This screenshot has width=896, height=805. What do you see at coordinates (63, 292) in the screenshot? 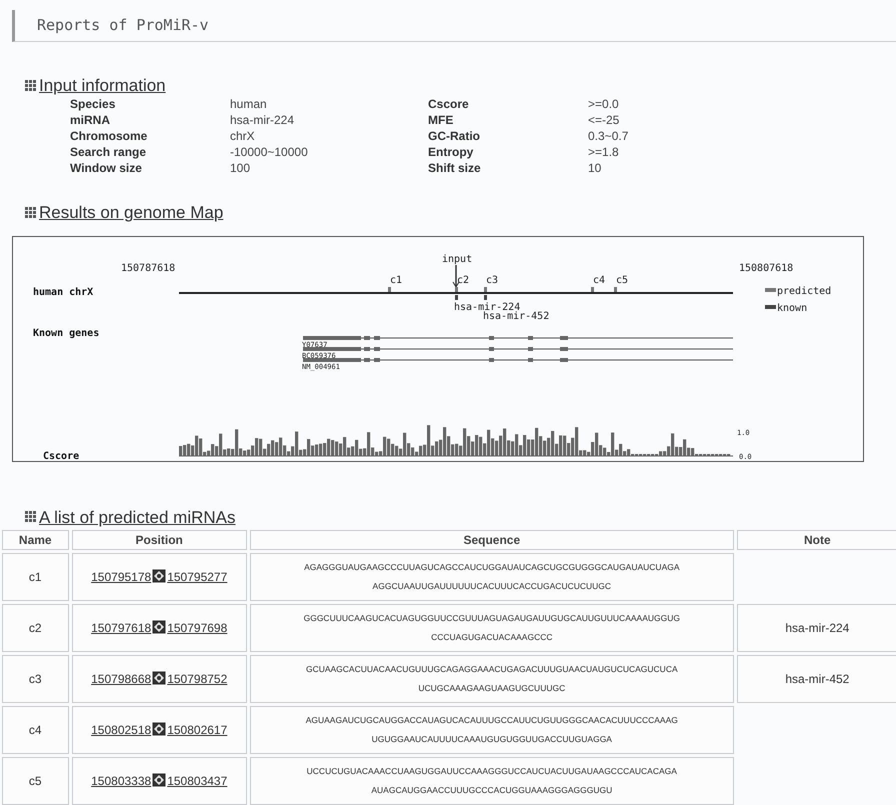
I see `track-label: human chrX` at bounding box center [63, 292].